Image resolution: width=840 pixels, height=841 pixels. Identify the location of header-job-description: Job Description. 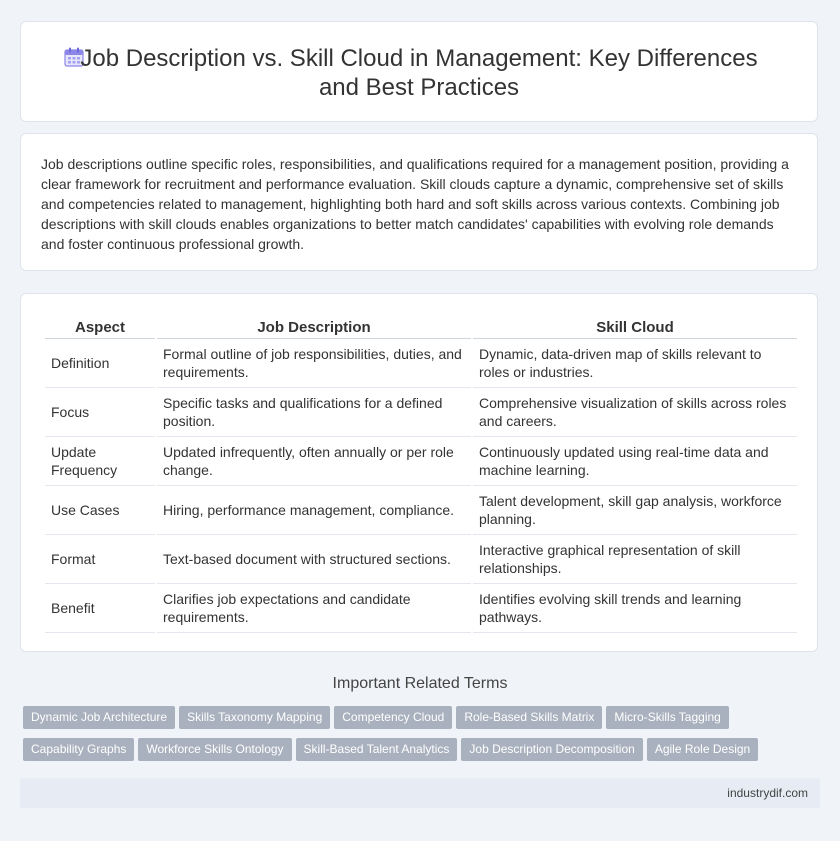
(314, 327).